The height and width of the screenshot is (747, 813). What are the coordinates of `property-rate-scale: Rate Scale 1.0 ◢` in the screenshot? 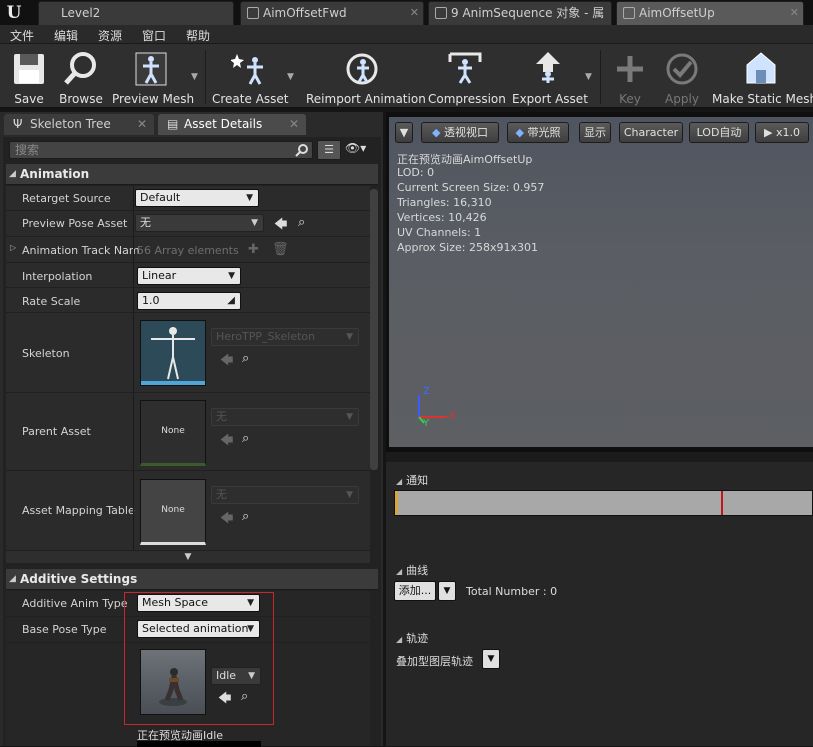 It's located at (188, 300).